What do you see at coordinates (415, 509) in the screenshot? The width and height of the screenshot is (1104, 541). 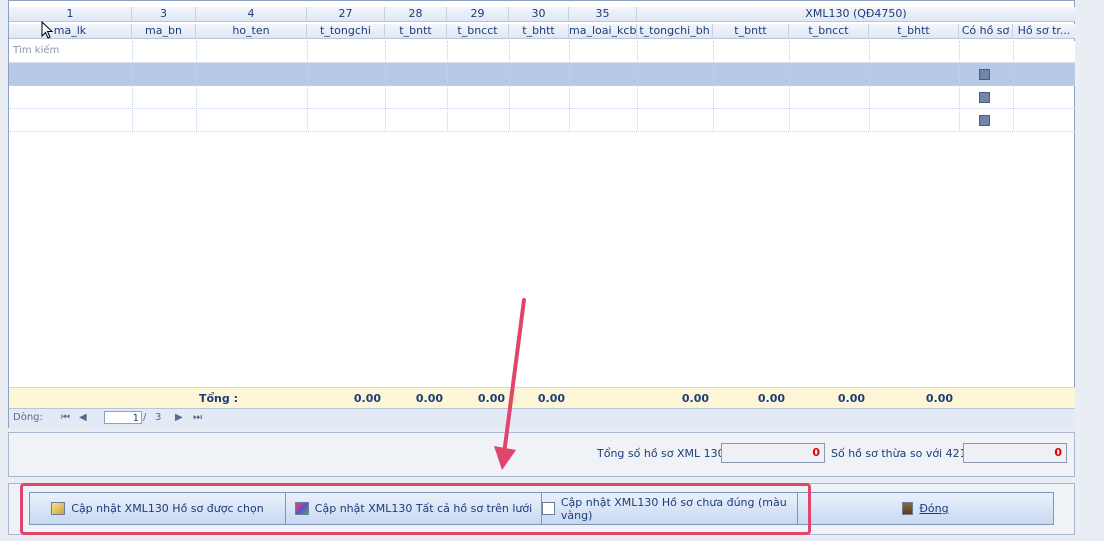 I see `highlight-box` at bounding box center [415, 509].